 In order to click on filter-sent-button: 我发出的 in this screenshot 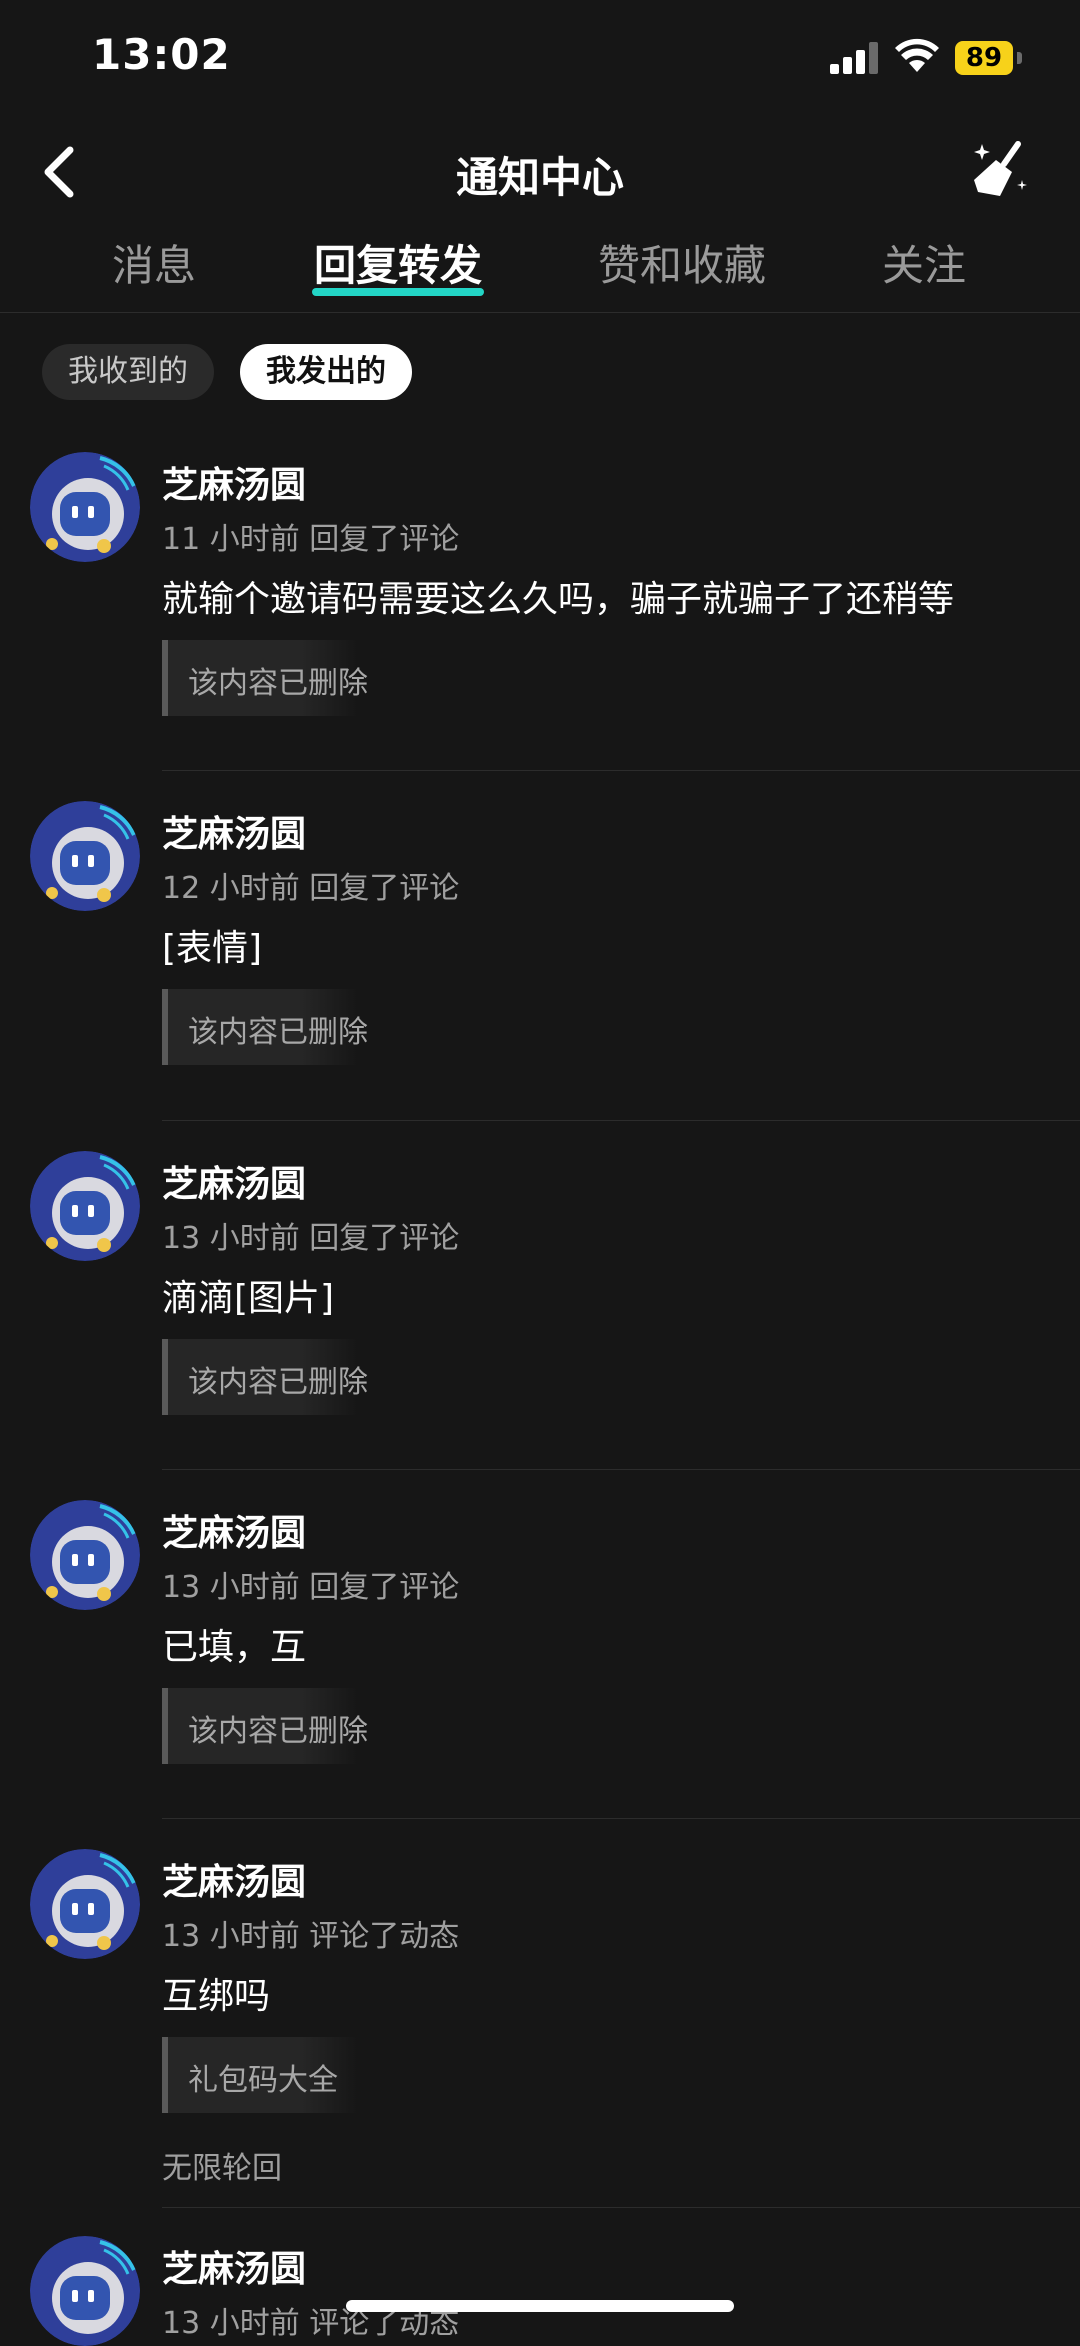, I will do `click(326, 372)`.